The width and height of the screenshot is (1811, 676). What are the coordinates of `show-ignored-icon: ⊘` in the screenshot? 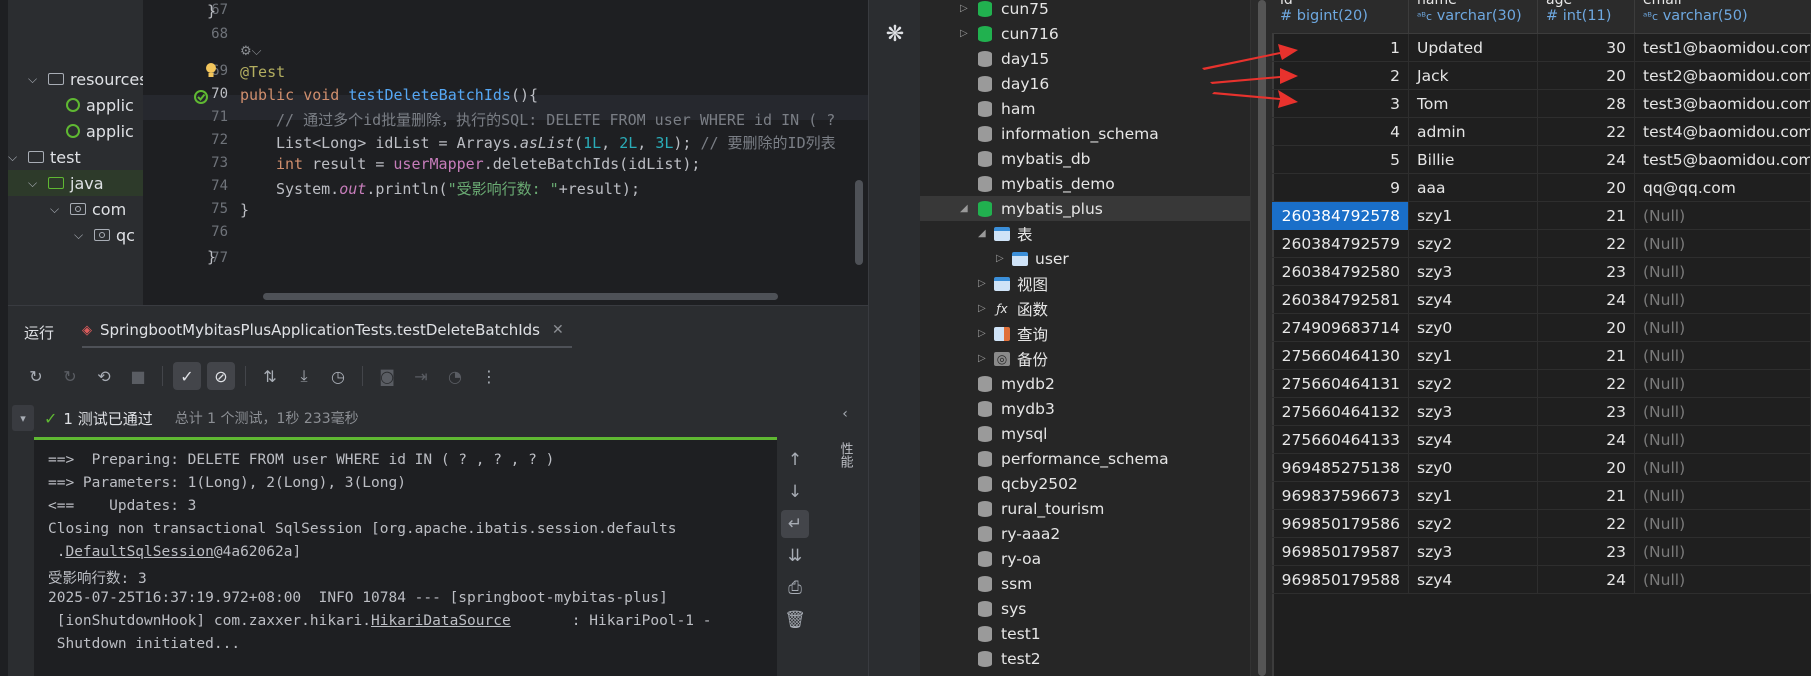 It's located at (221, 376).